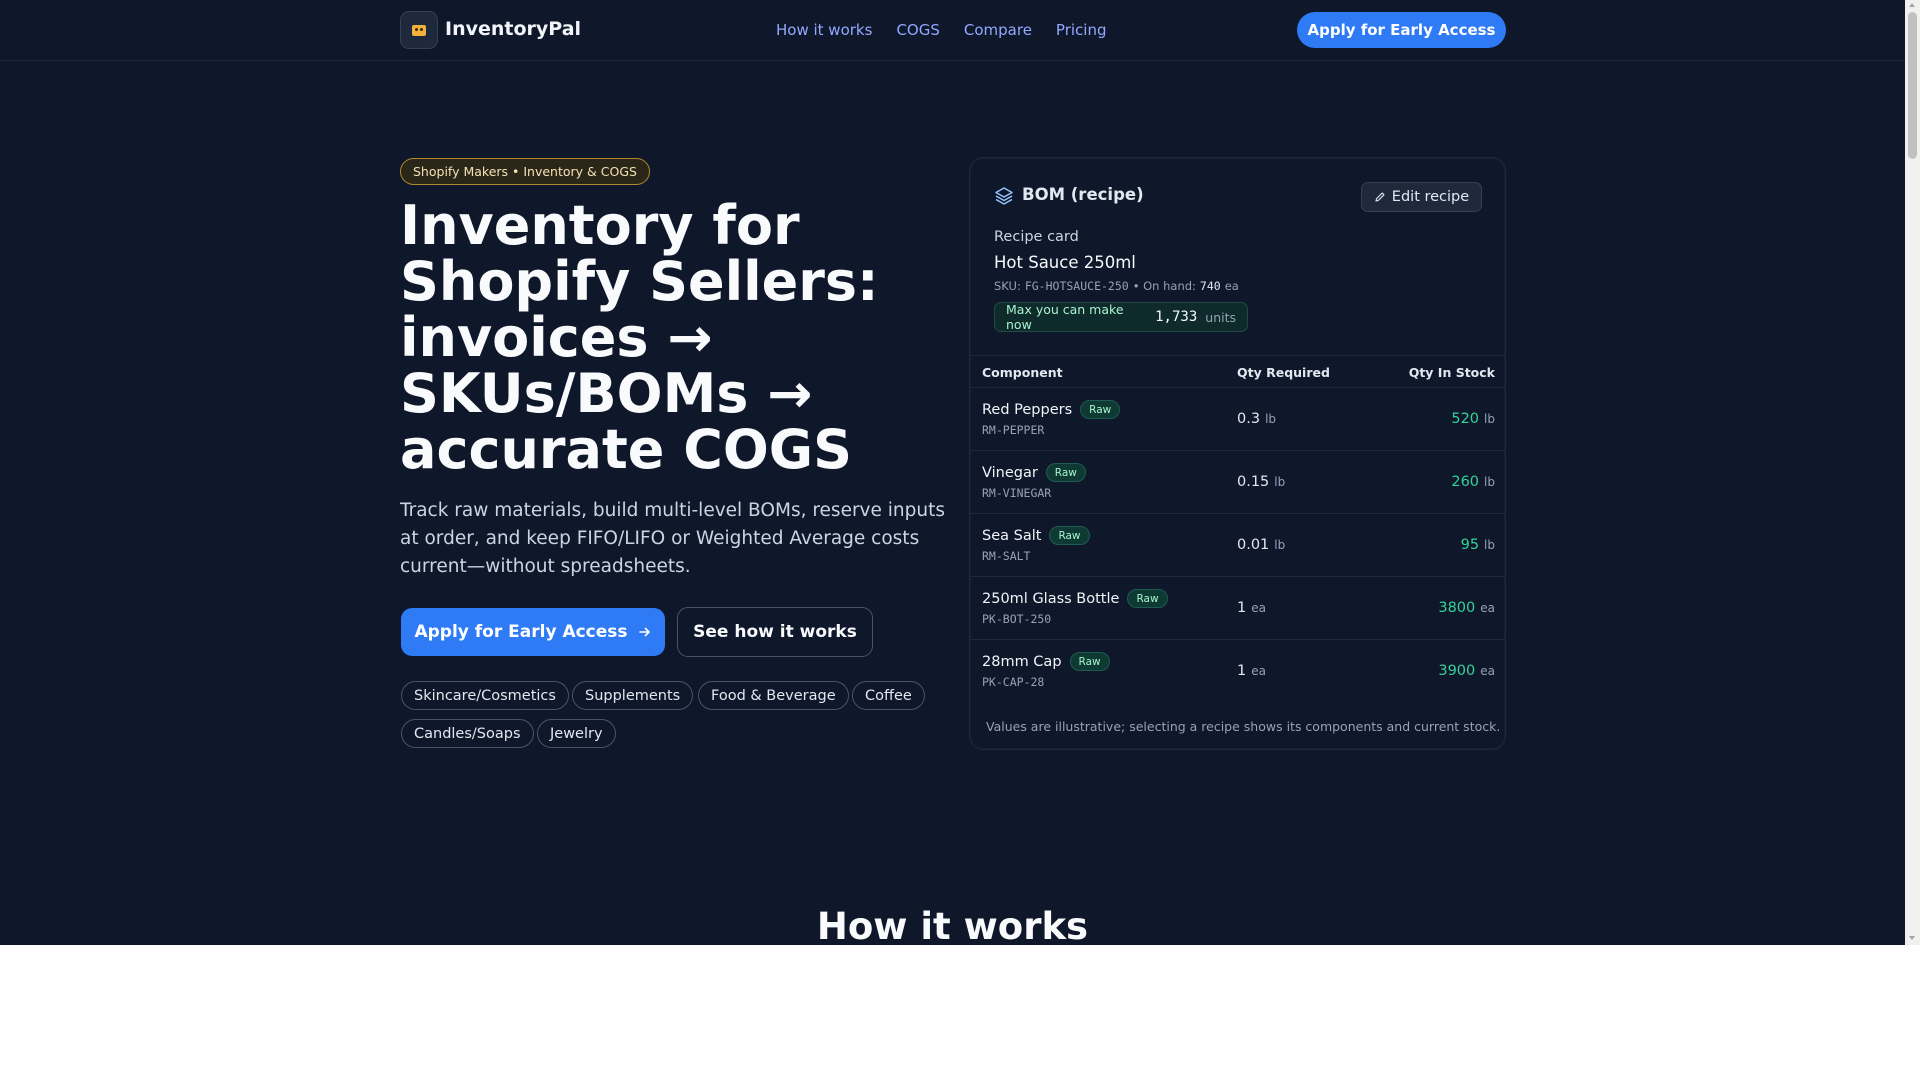 This screenshot has width=1920, height=1080. I want to click on table-row: Vinegar Raw RM-VINEGAR 0.15 lb 260 lb, so click(1237, 482).